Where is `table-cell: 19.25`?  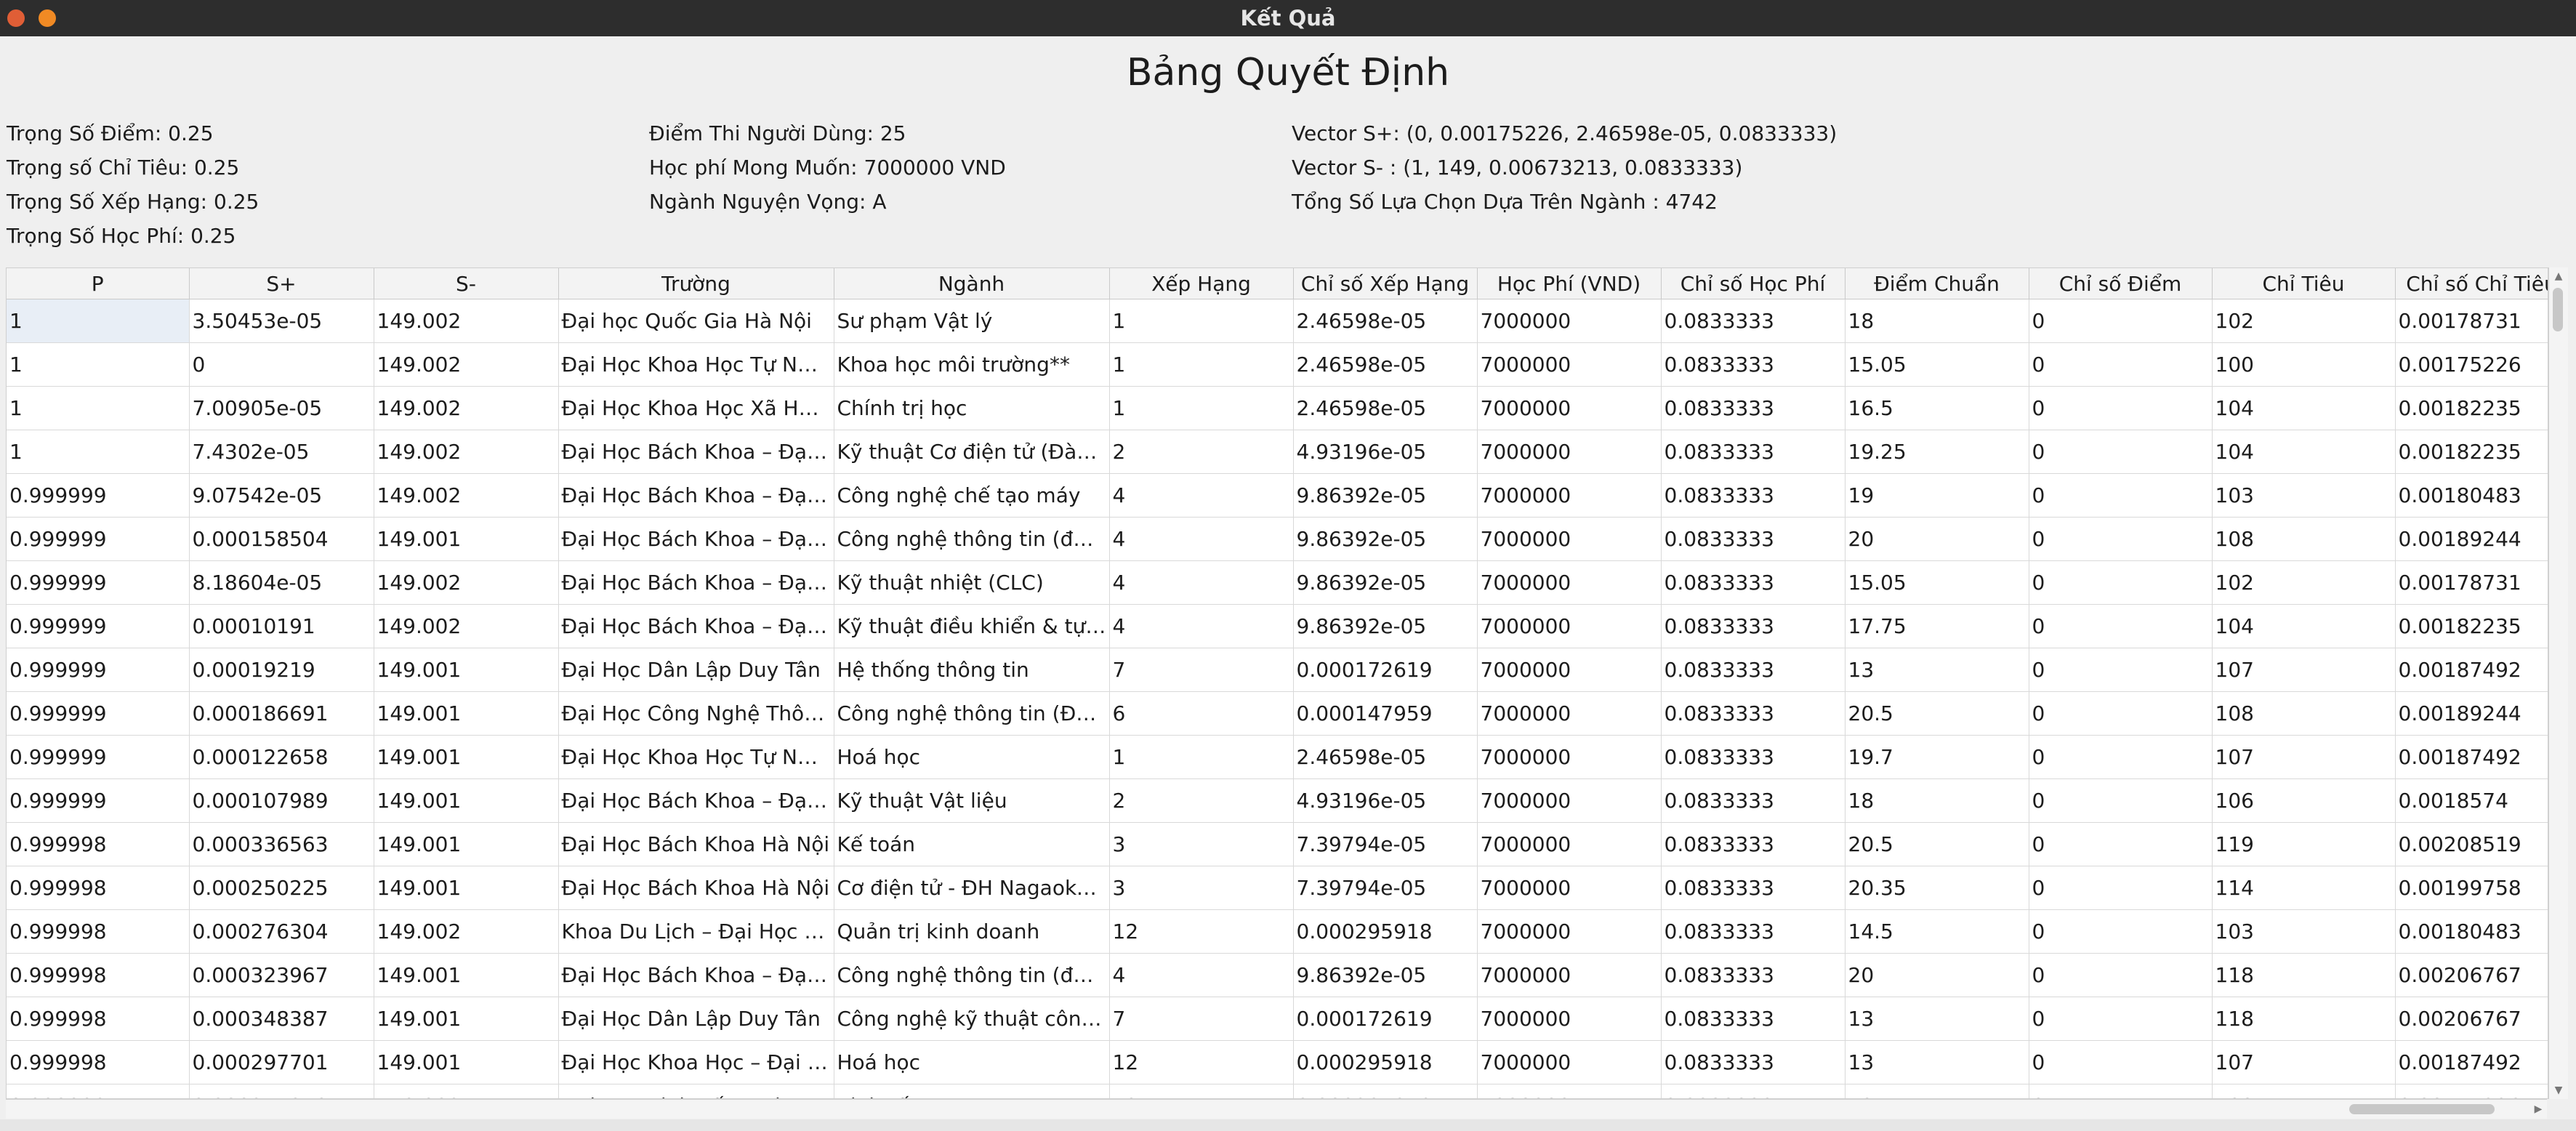
table-cell: 19.25 is located at coordinates (1937, 452).